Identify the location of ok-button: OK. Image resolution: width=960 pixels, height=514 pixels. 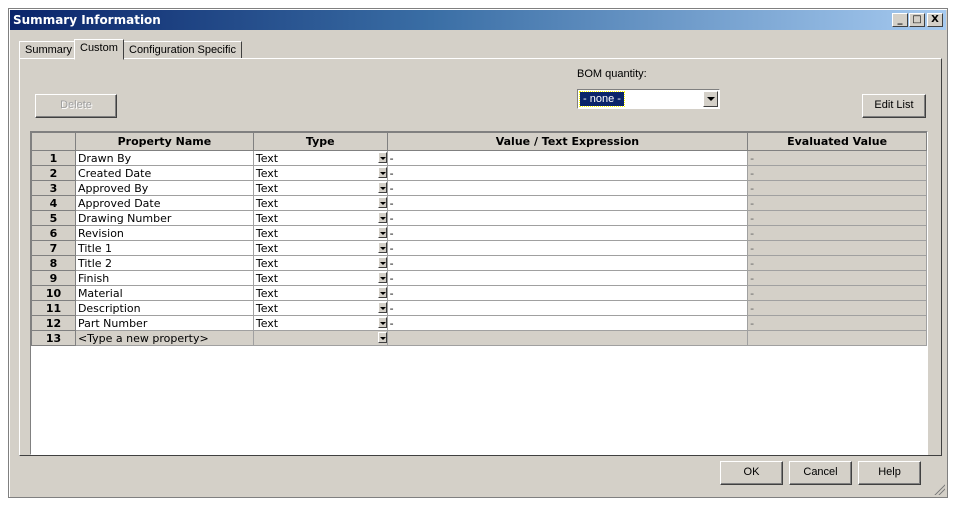
(751, 473).